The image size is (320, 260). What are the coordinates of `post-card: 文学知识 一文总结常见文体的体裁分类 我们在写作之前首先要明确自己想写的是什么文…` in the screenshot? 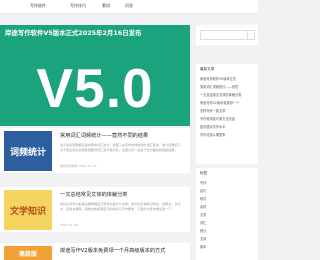 It's located at (95, 209).